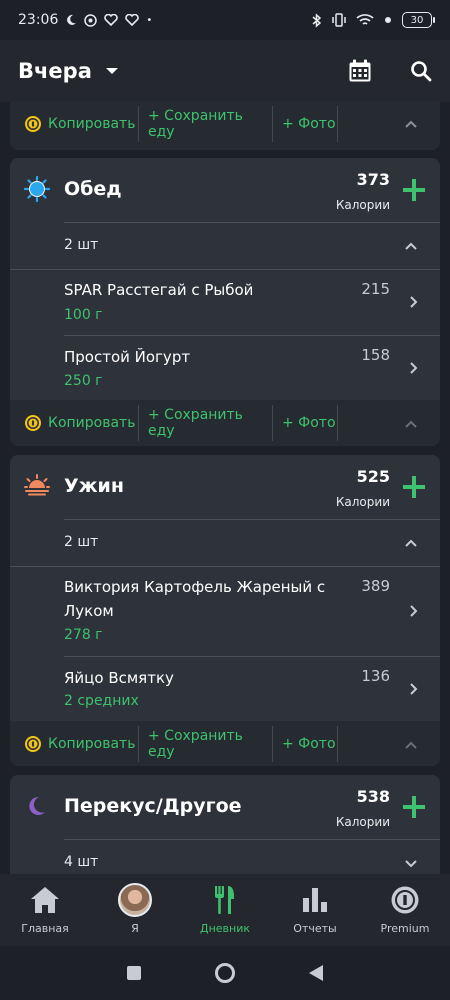 The height and width of the screenshot is (1000, 450). What do you see at coordinates (45, 928) in the screenshot?
I see `nav-label: Главная` at bounding box center [45, 928].